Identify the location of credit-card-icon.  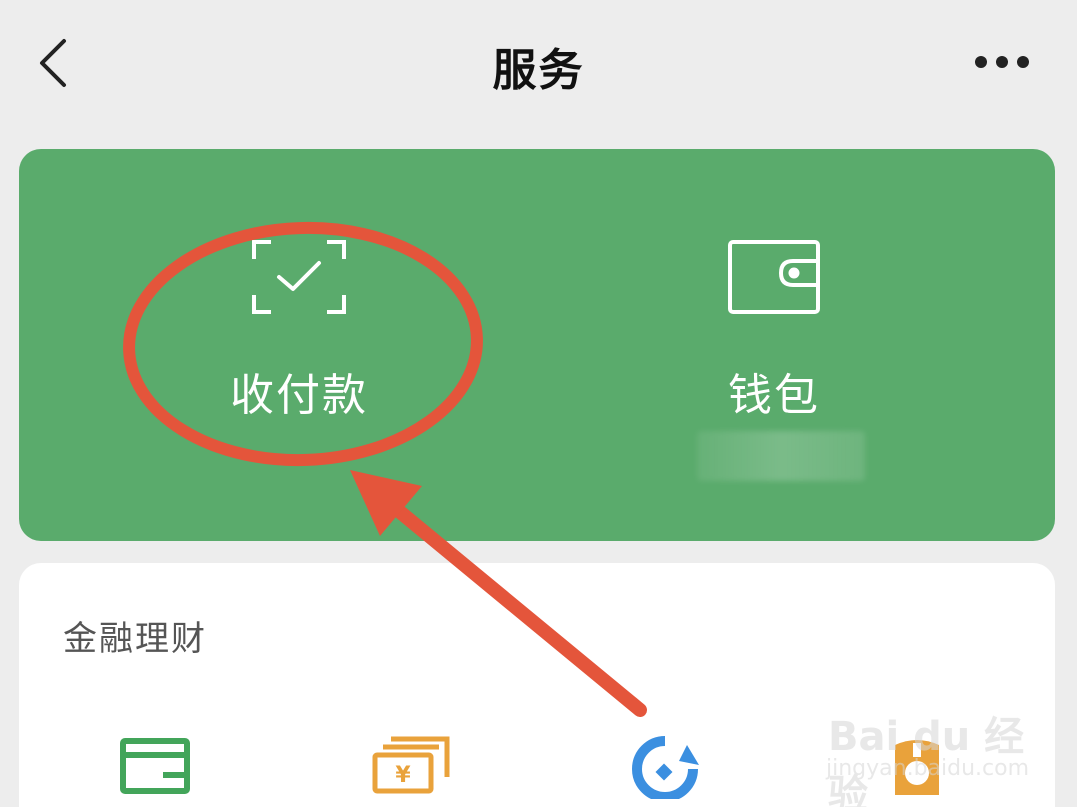
(155, 765).